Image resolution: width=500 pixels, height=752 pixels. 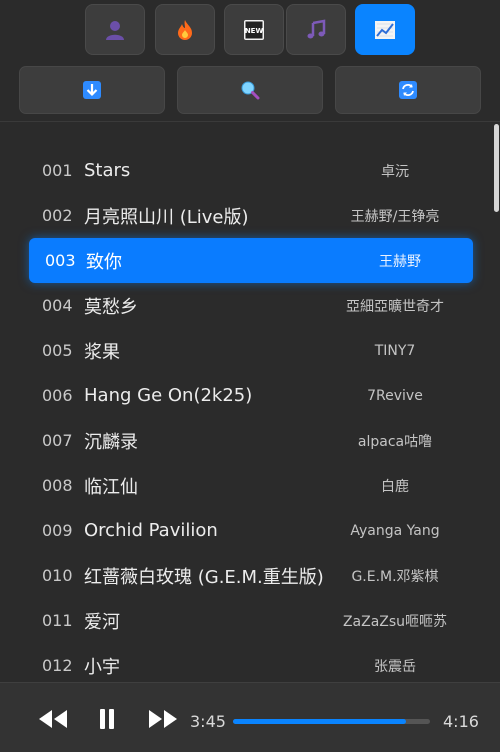 I want to click on song-number: 011, so click(x=57, y=620).